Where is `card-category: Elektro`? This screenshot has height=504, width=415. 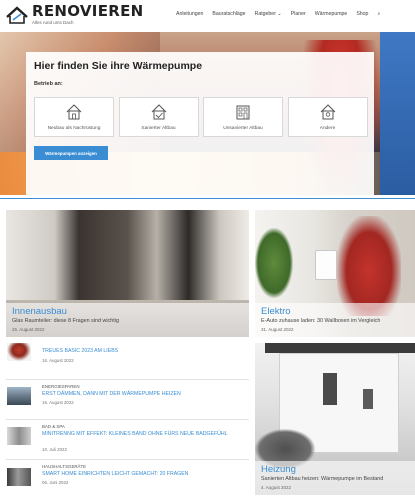
card-category: Elektro is located at coordinates (335, 312).